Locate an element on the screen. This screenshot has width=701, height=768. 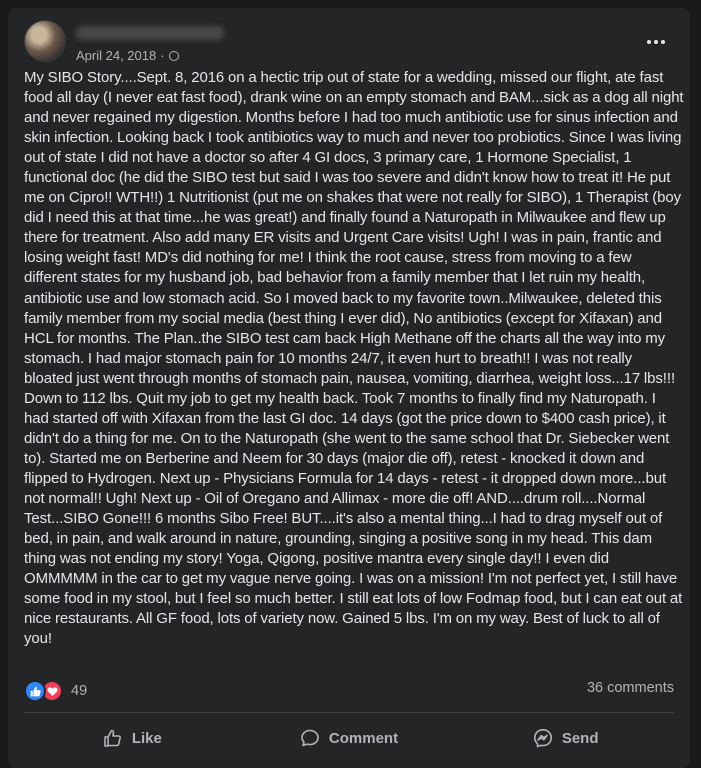
messenger-icon is located at coordinates (542, 738).